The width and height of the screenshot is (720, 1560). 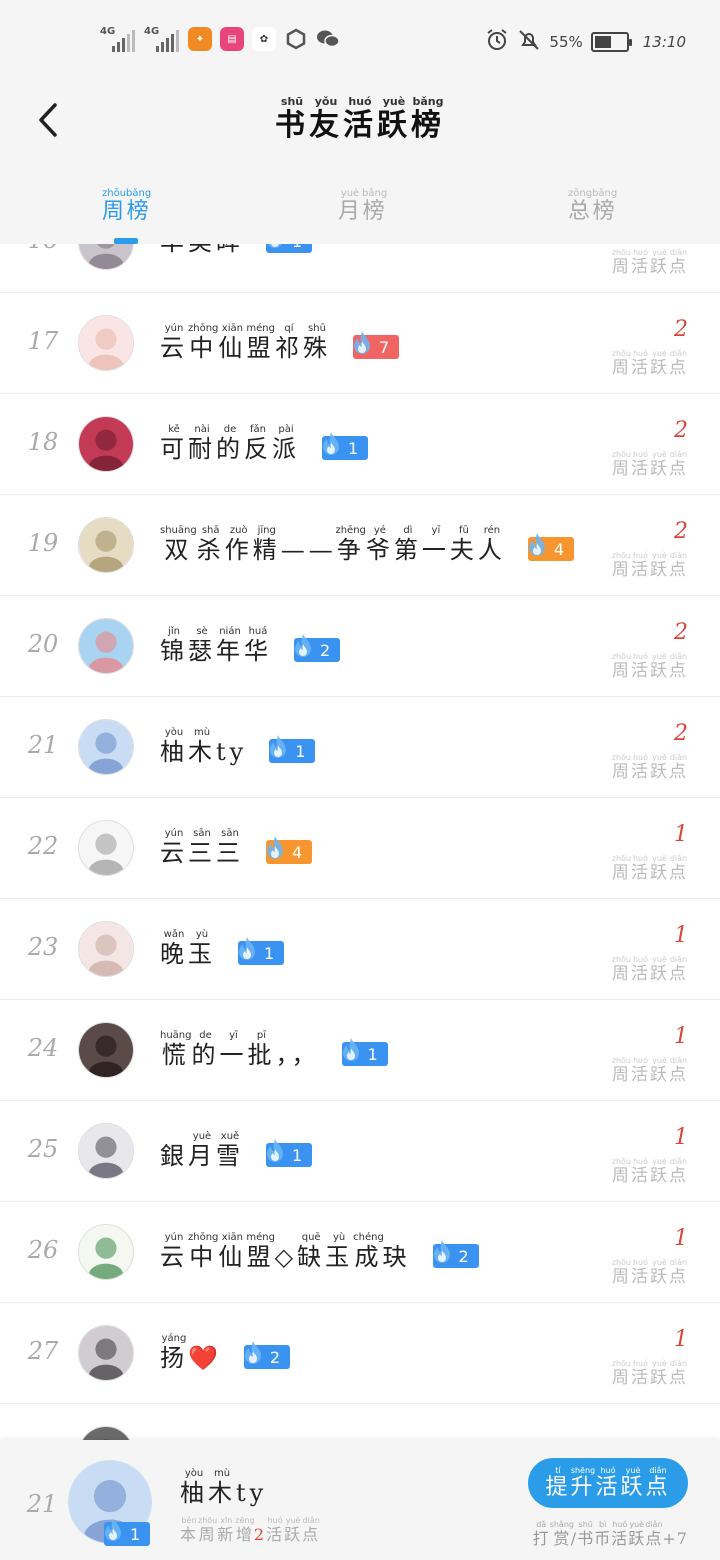 I want to click on user-name: 銀月yuè雪xuě, so click(x=202, y=1151).